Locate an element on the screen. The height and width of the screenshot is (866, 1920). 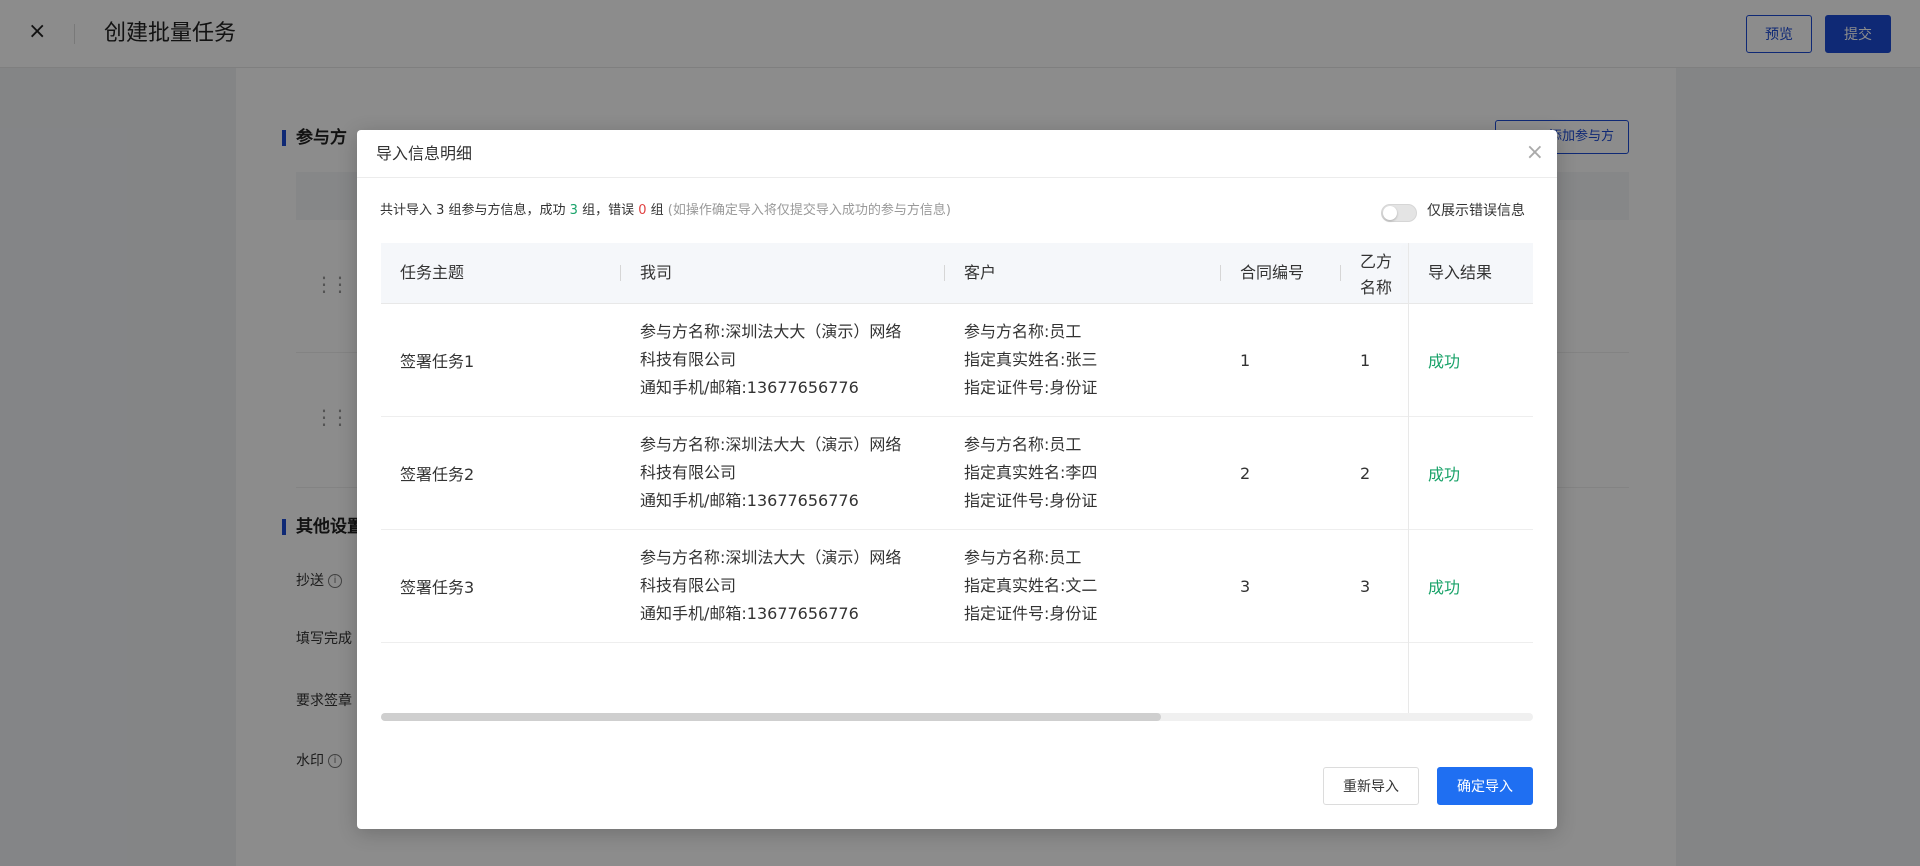
column-header-customer: 客户 is located at coordinates (980, 272).